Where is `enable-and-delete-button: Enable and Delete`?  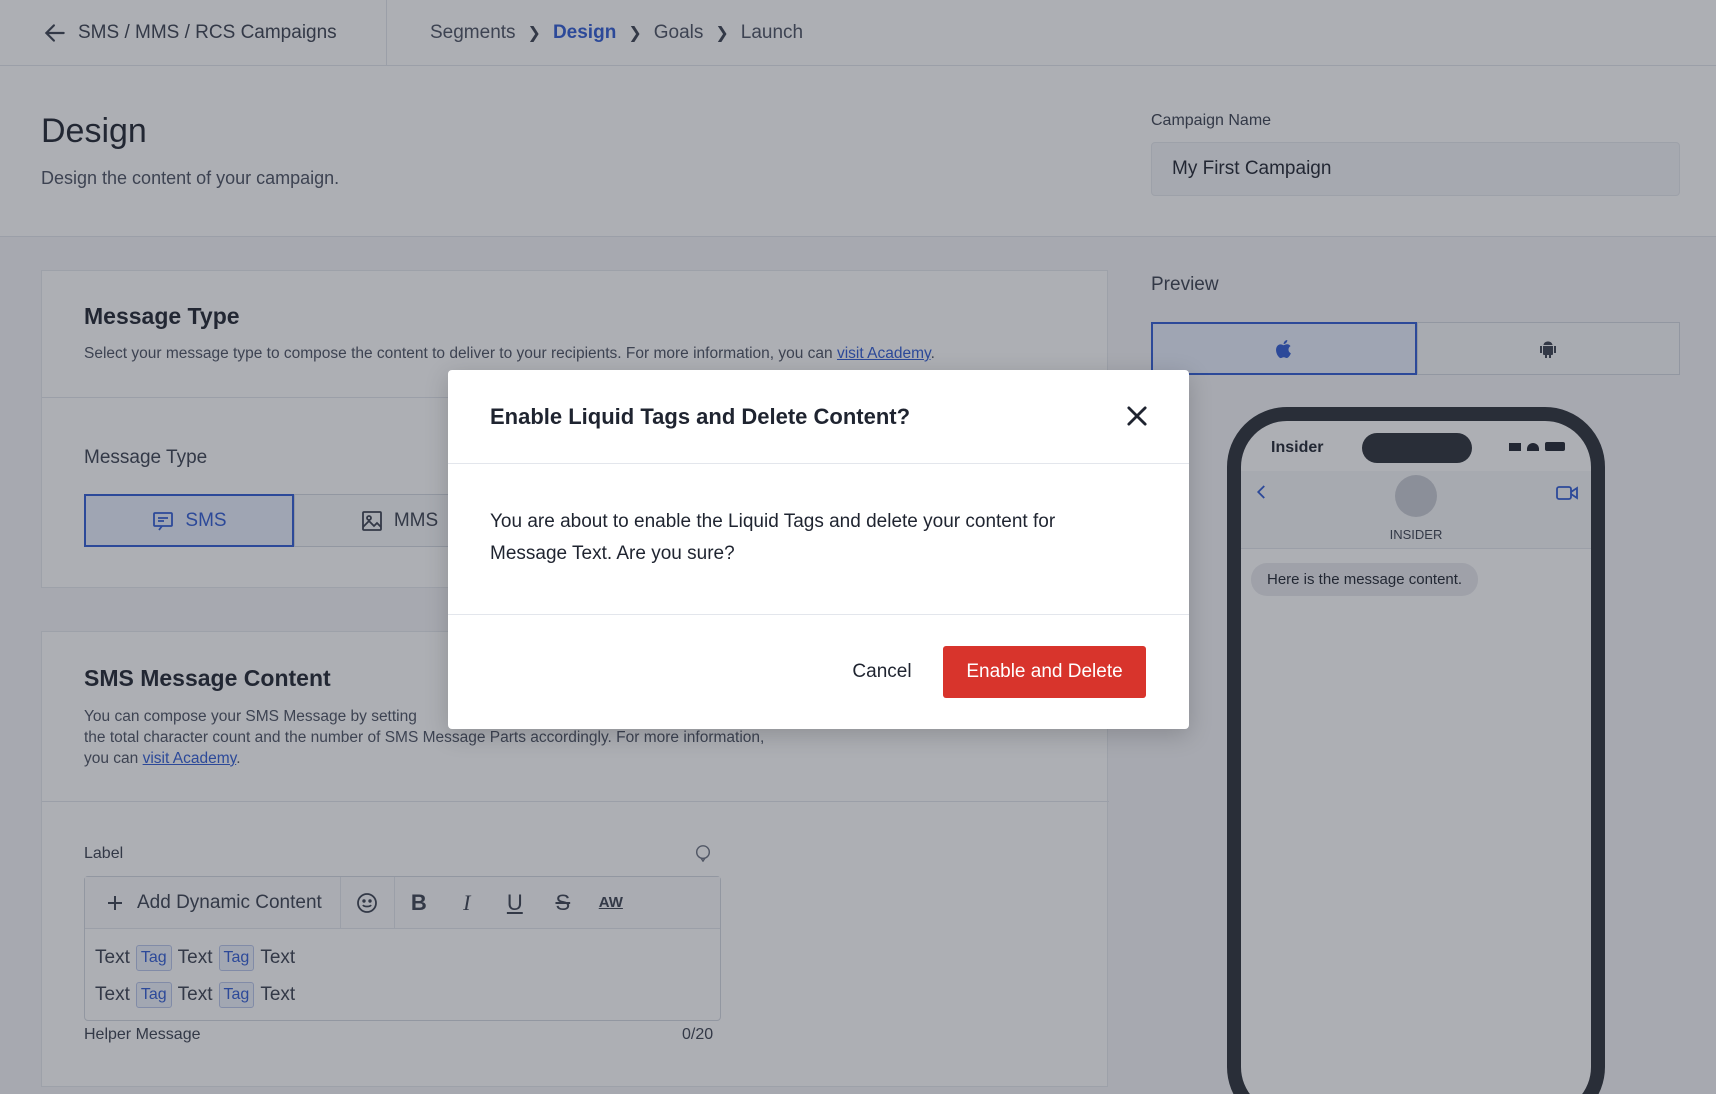
enable-and-delete-button: Enable and Delete is located at coordinates (1044, 672).